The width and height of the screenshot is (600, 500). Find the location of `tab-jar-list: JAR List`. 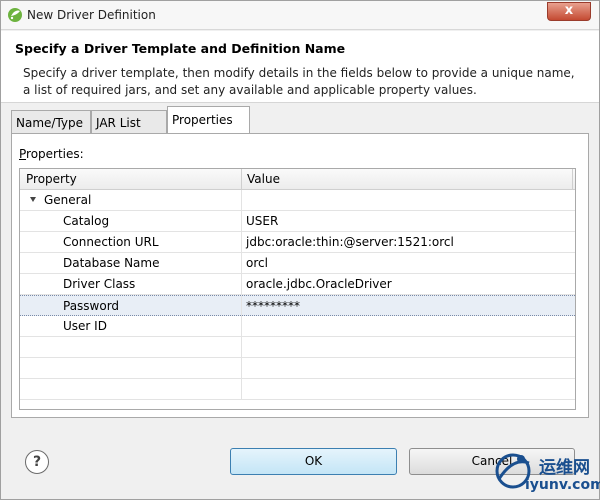

tab-jar-list: JAR List is located at coordinates (129, 122).